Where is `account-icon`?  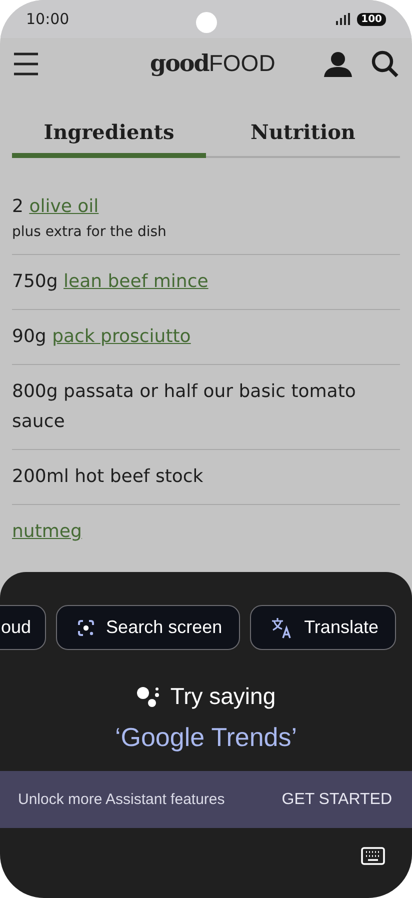 account-icon is located at coordinates (338, 64).